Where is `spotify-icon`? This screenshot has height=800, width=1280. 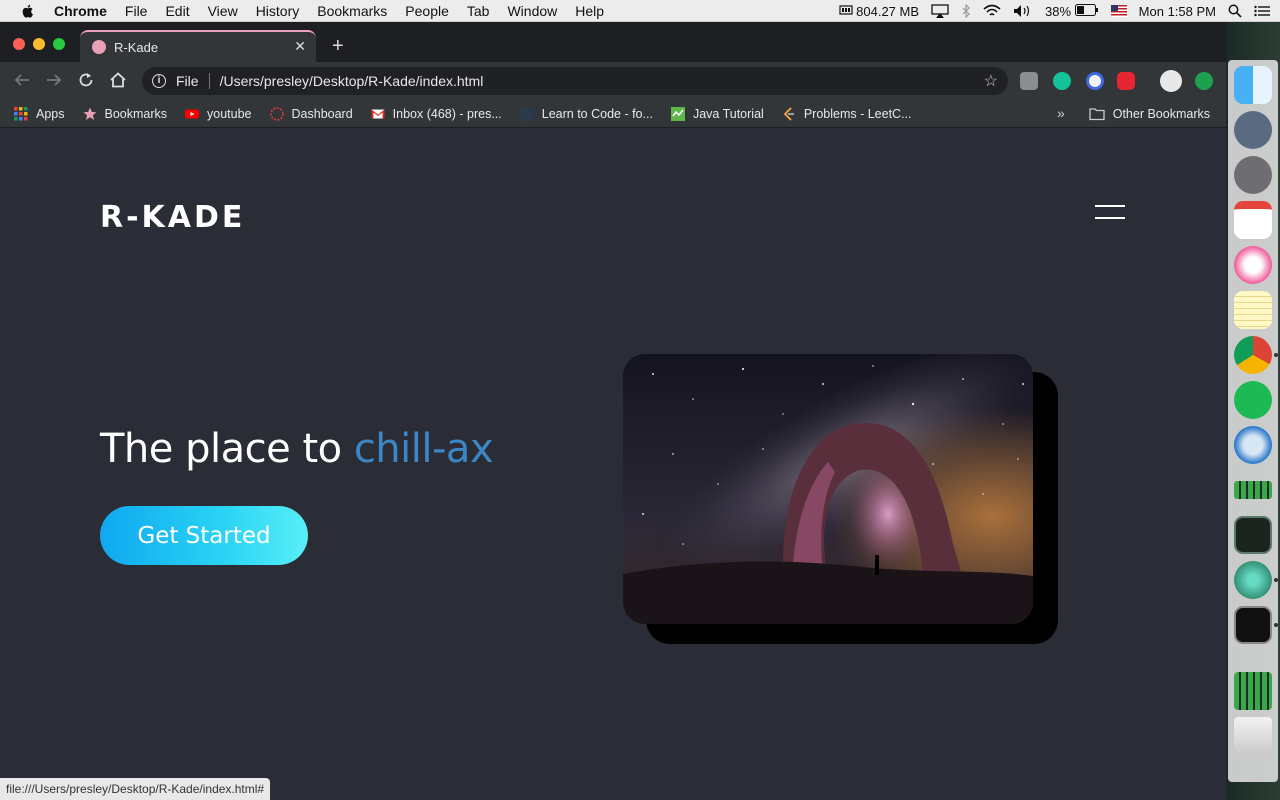
spotify-icon is located at coordinates (1253, 400).